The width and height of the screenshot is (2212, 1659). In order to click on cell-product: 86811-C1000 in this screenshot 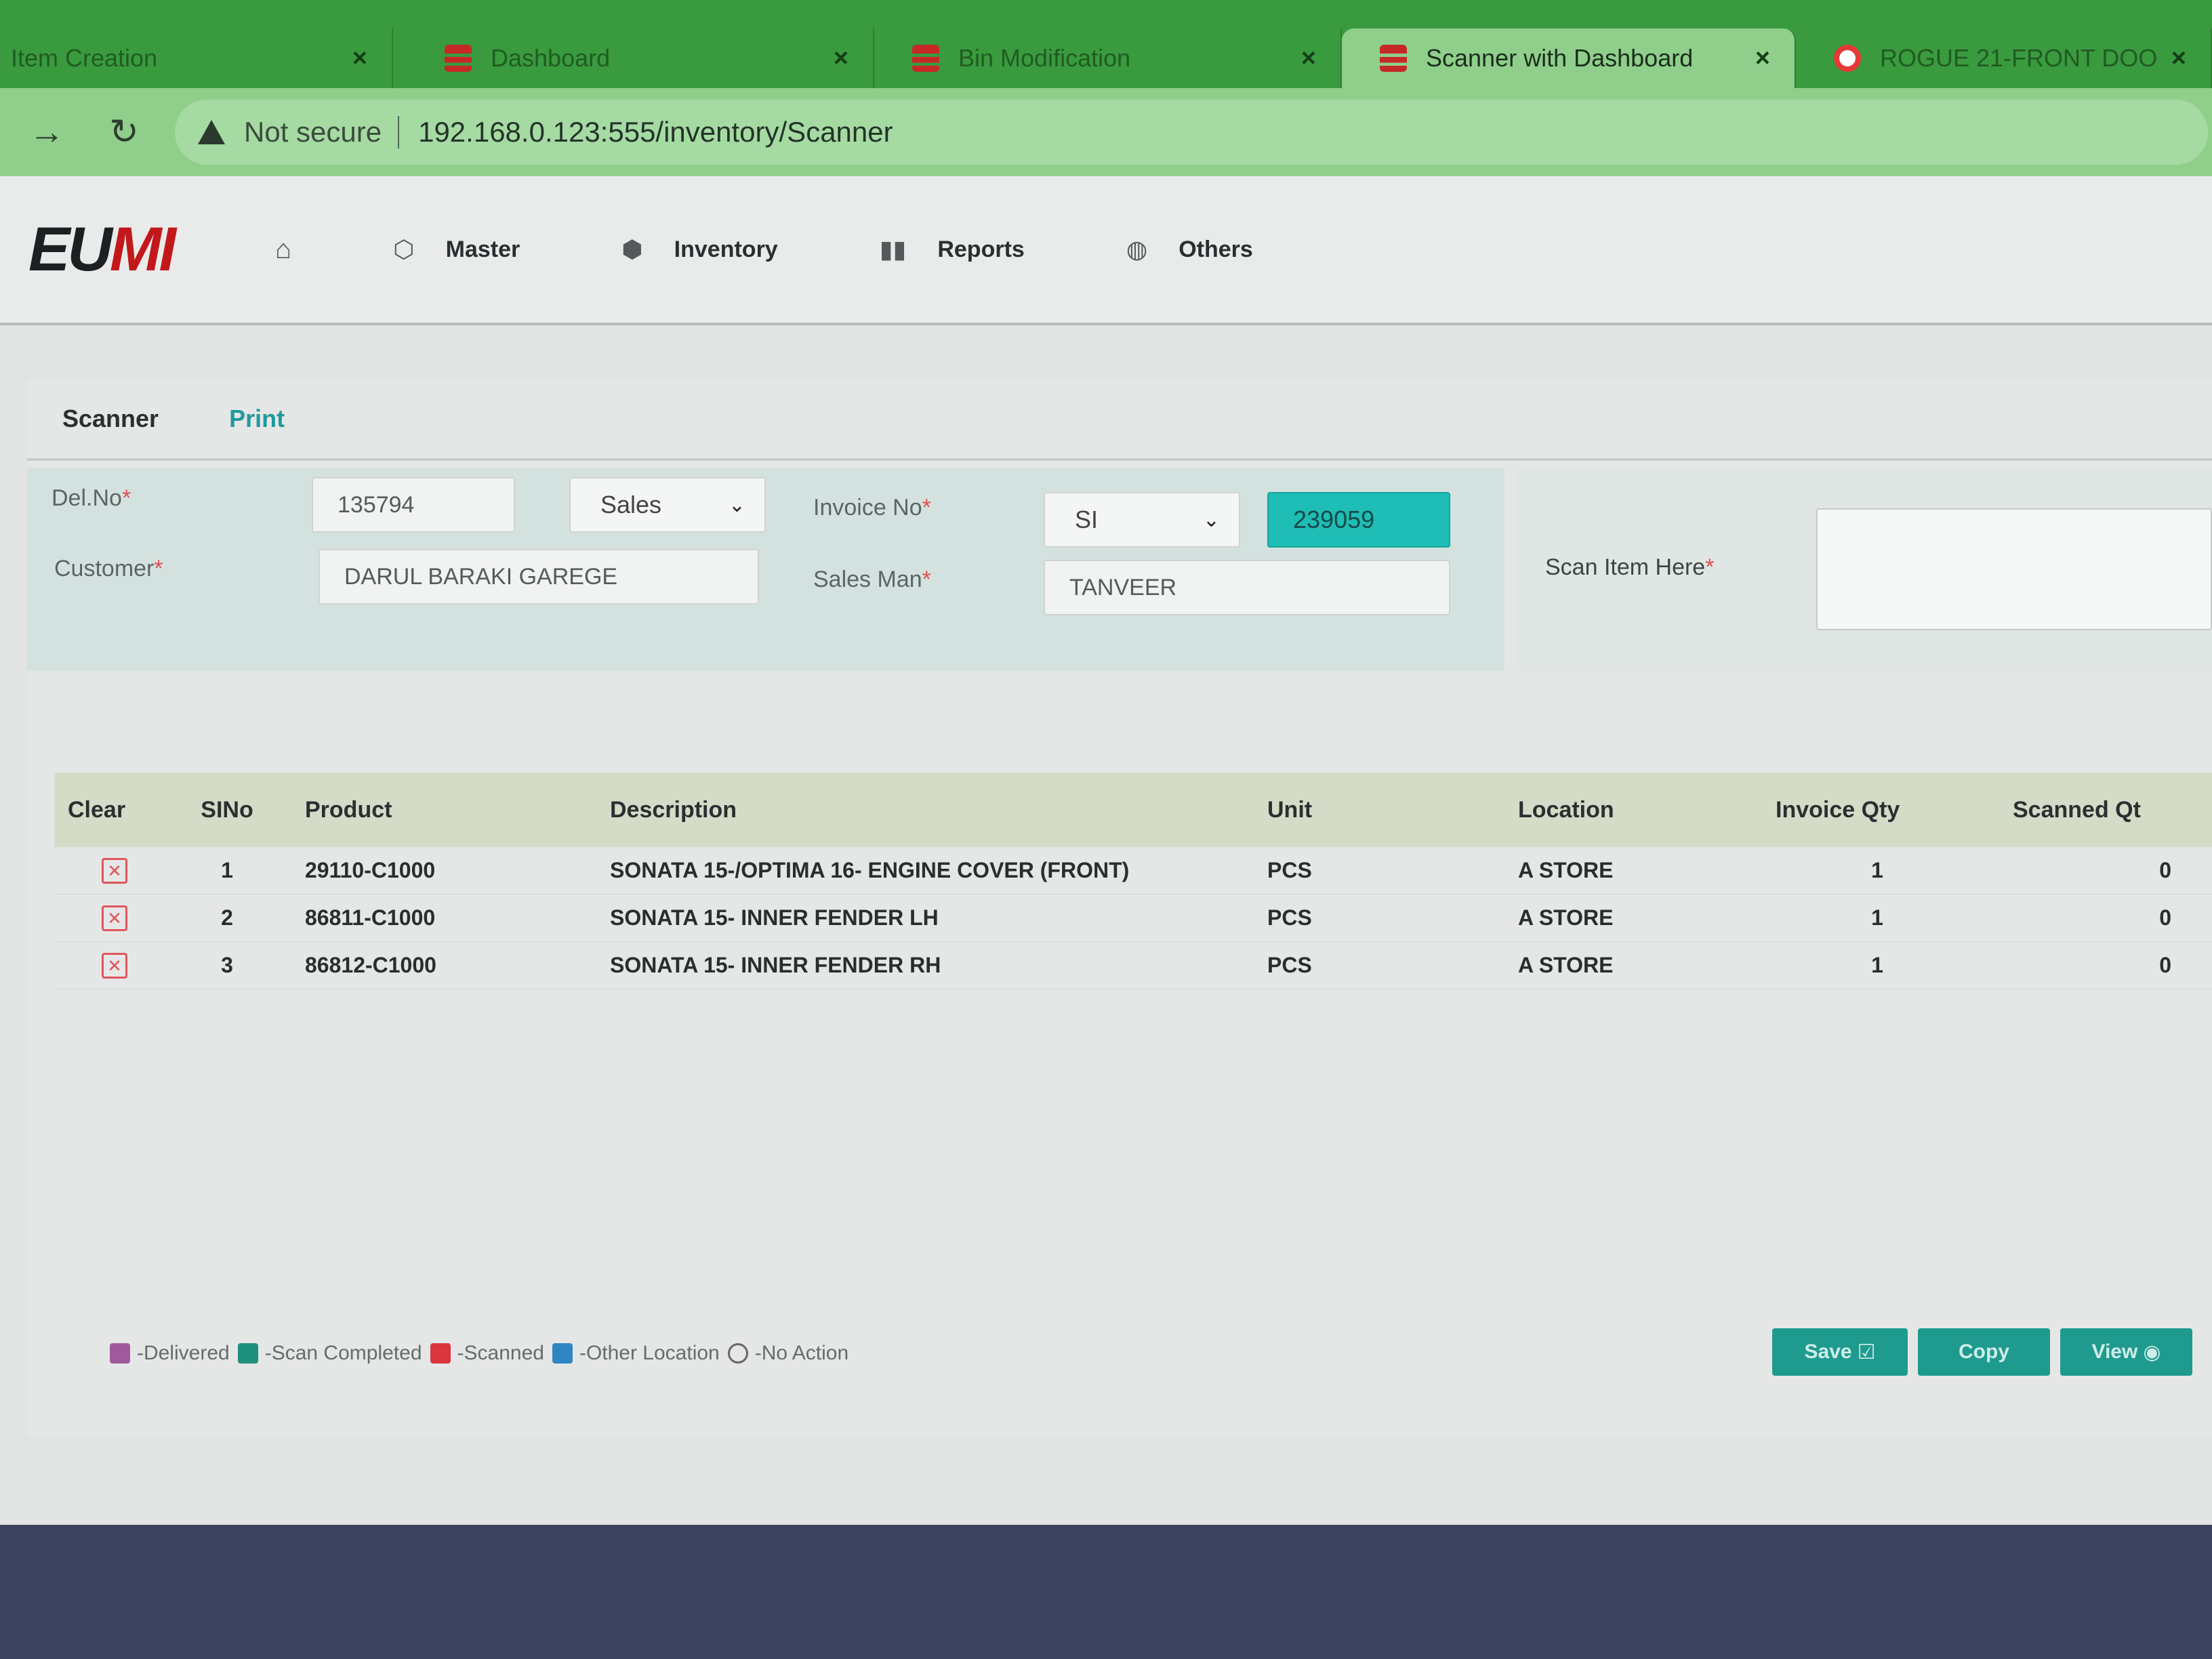, I will do `click(370, 918)`.